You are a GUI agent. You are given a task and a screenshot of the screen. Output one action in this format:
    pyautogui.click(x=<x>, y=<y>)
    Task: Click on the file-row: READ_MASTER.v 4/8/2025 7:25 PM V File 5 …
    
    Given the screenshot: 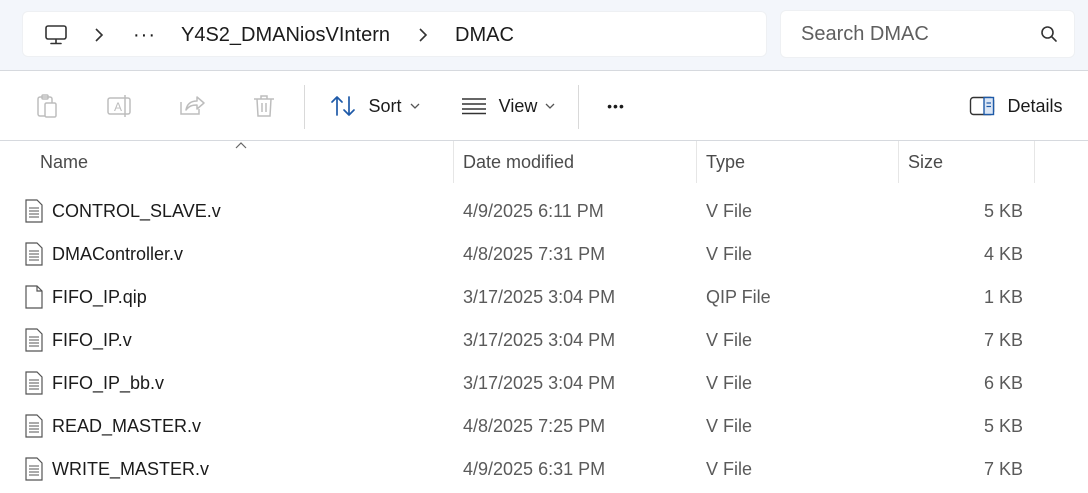 What is the action you would take?
    pyautogui.click(x=544, y=426)
    